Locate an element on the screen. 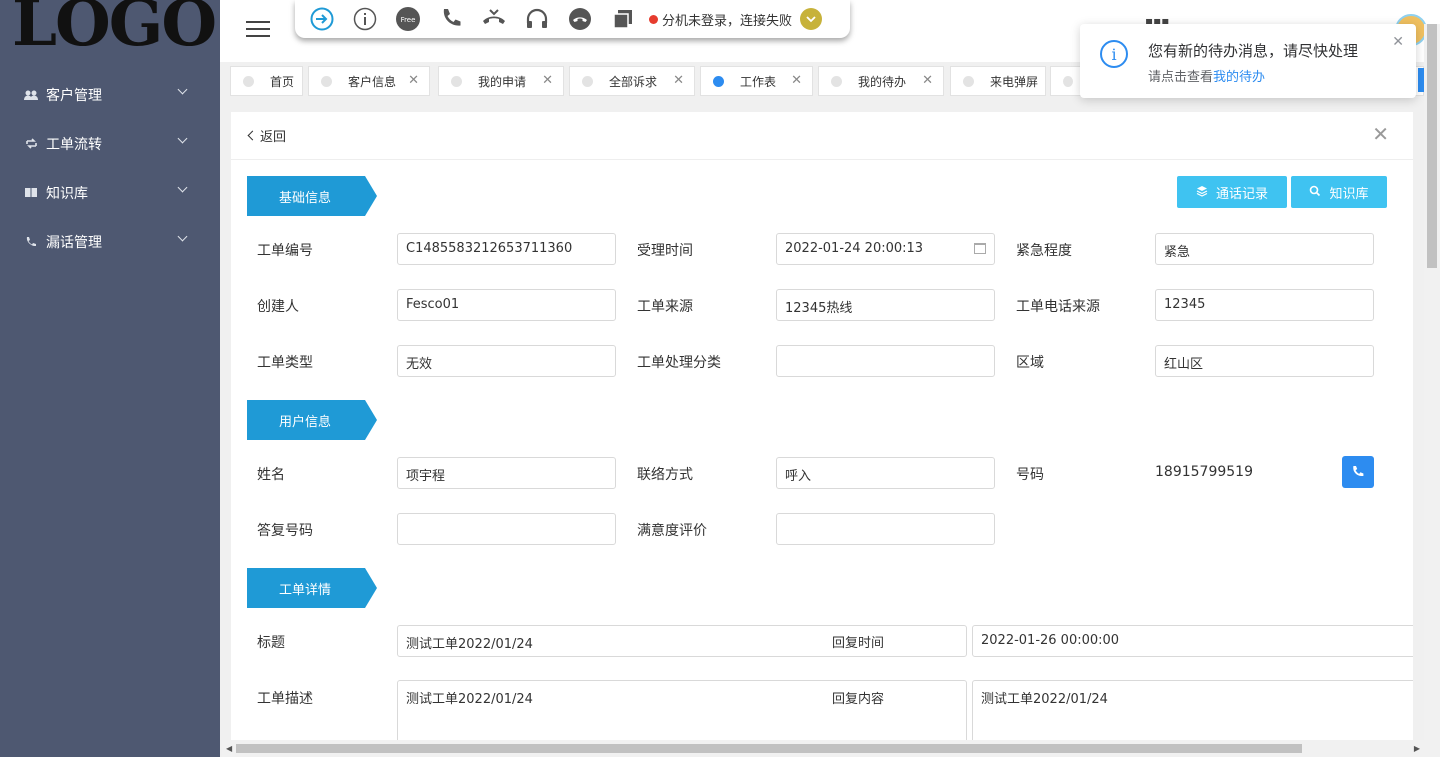 The height and width of the screenshot is (757, 1440). creator-label: 创建人 is located at coordinates (278, 307).